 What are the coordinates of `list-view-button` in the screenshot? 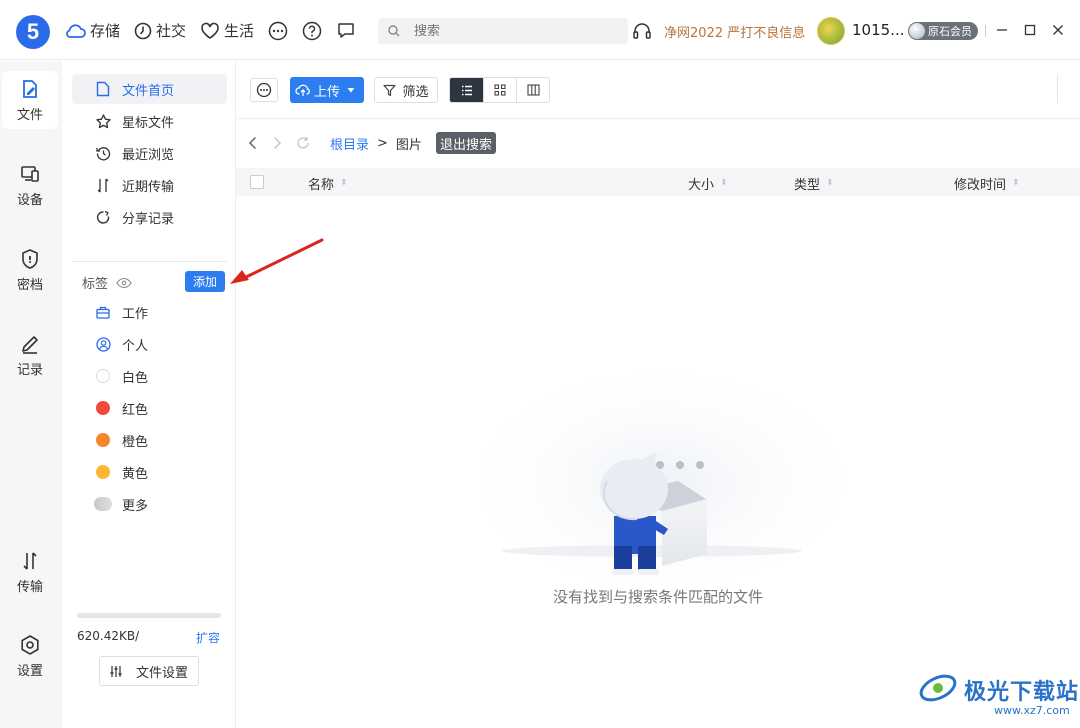 It's located at (466, 90).